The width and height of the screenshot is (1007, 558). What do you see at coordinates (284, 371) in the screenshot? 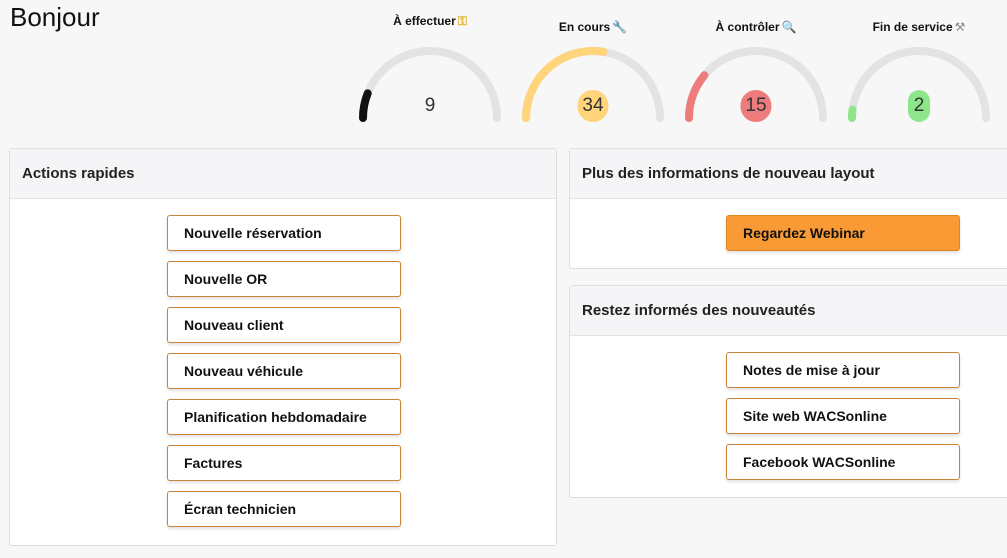
I see `new-vehicle-button: Nouveau véhicule` at bounding box center [284, 371].